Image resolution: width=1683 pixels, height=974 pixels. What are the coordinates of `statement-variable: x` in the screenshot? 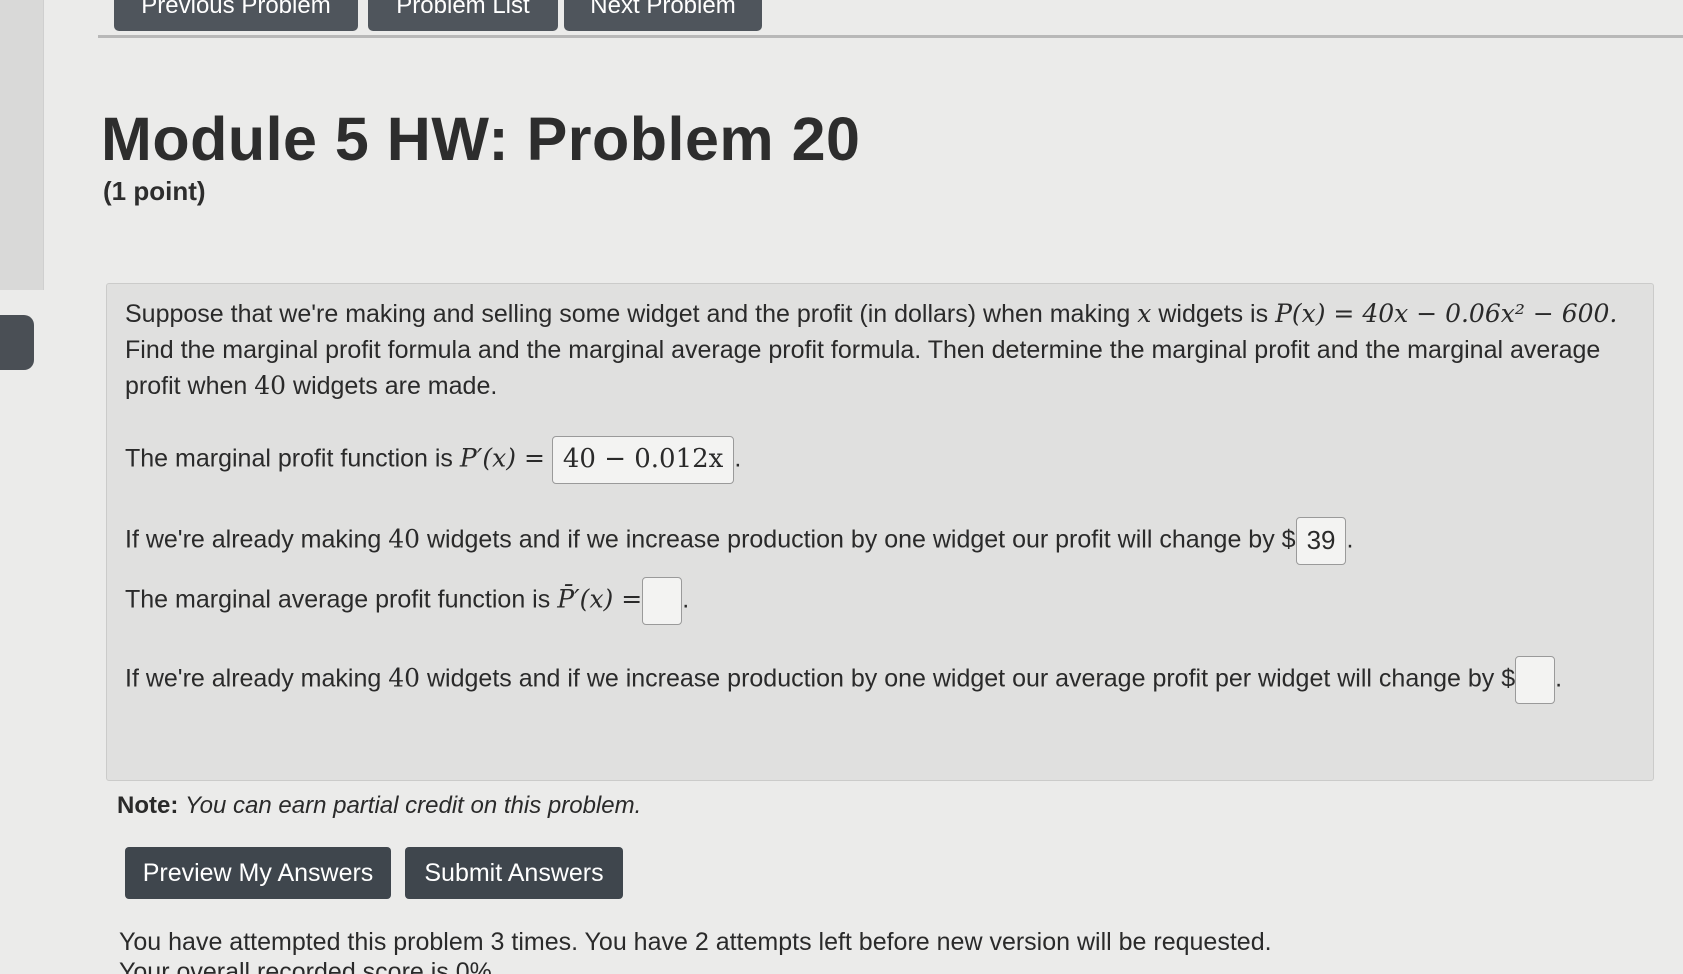 It's located at (1144, 313).